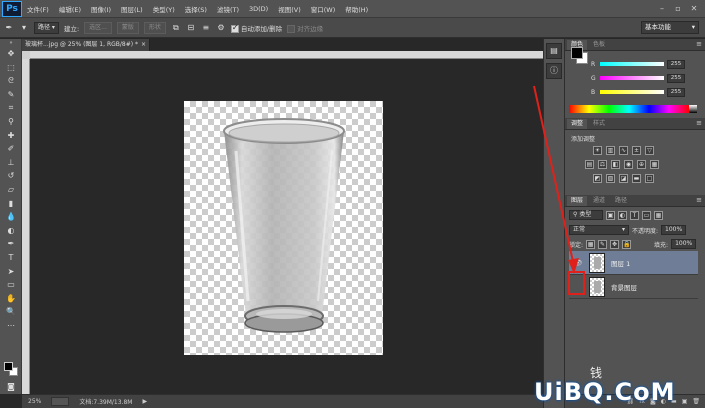 This screenshot has width=705, height=408. Describe the element at coordinates (610, 215) in the screenshot. I see `filter-pixel-icon: ▣` at that location.